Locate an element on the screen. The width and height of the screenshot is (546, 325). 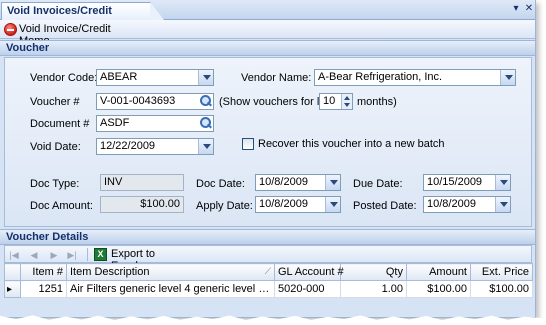
window-titlebar: Void Invoices/Credit Memos ▾ ✕ is located at coordinates (267, 16).